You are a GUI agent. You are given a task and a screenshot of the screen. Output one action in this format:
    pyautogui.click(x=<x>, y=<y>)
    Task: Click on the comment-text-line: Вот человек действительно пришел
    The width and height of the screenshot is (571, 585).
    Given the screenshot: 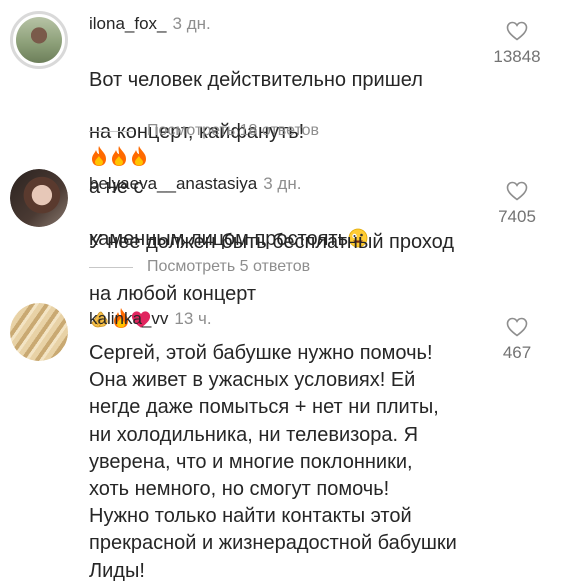 What is the action you would take?
    pyautogui.click(x=256, y=80)
    